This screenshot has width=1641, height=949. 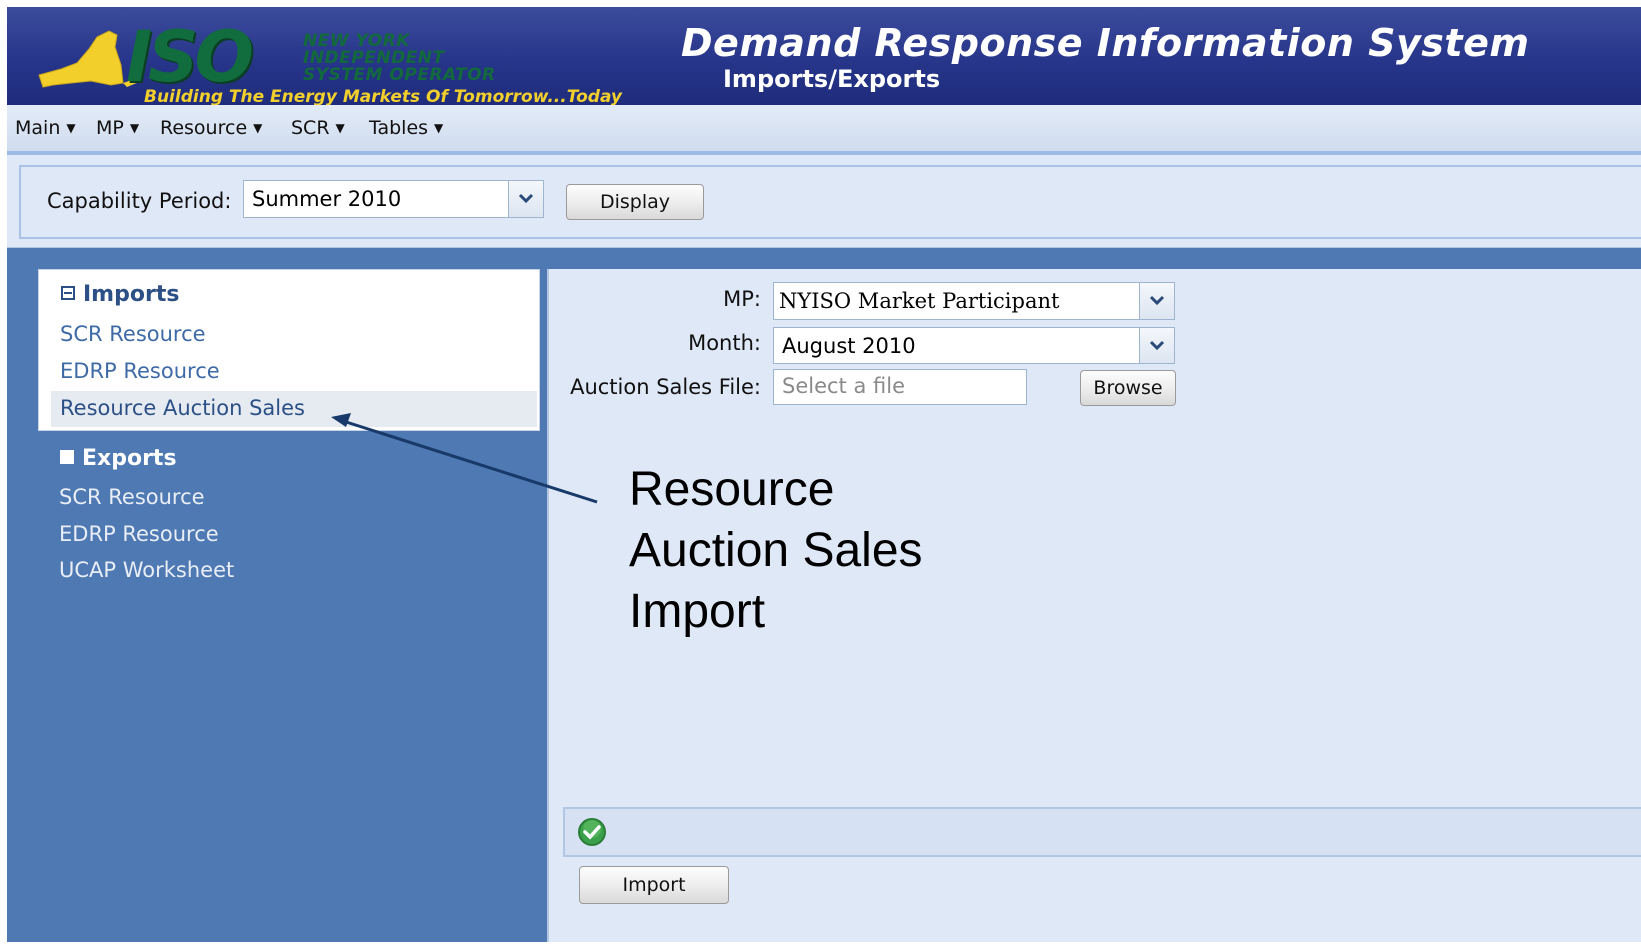 What do you see at coordinates (88, 59) in the screenshot?
I see `new-york-state-icon` at bounding box center [88, 59].